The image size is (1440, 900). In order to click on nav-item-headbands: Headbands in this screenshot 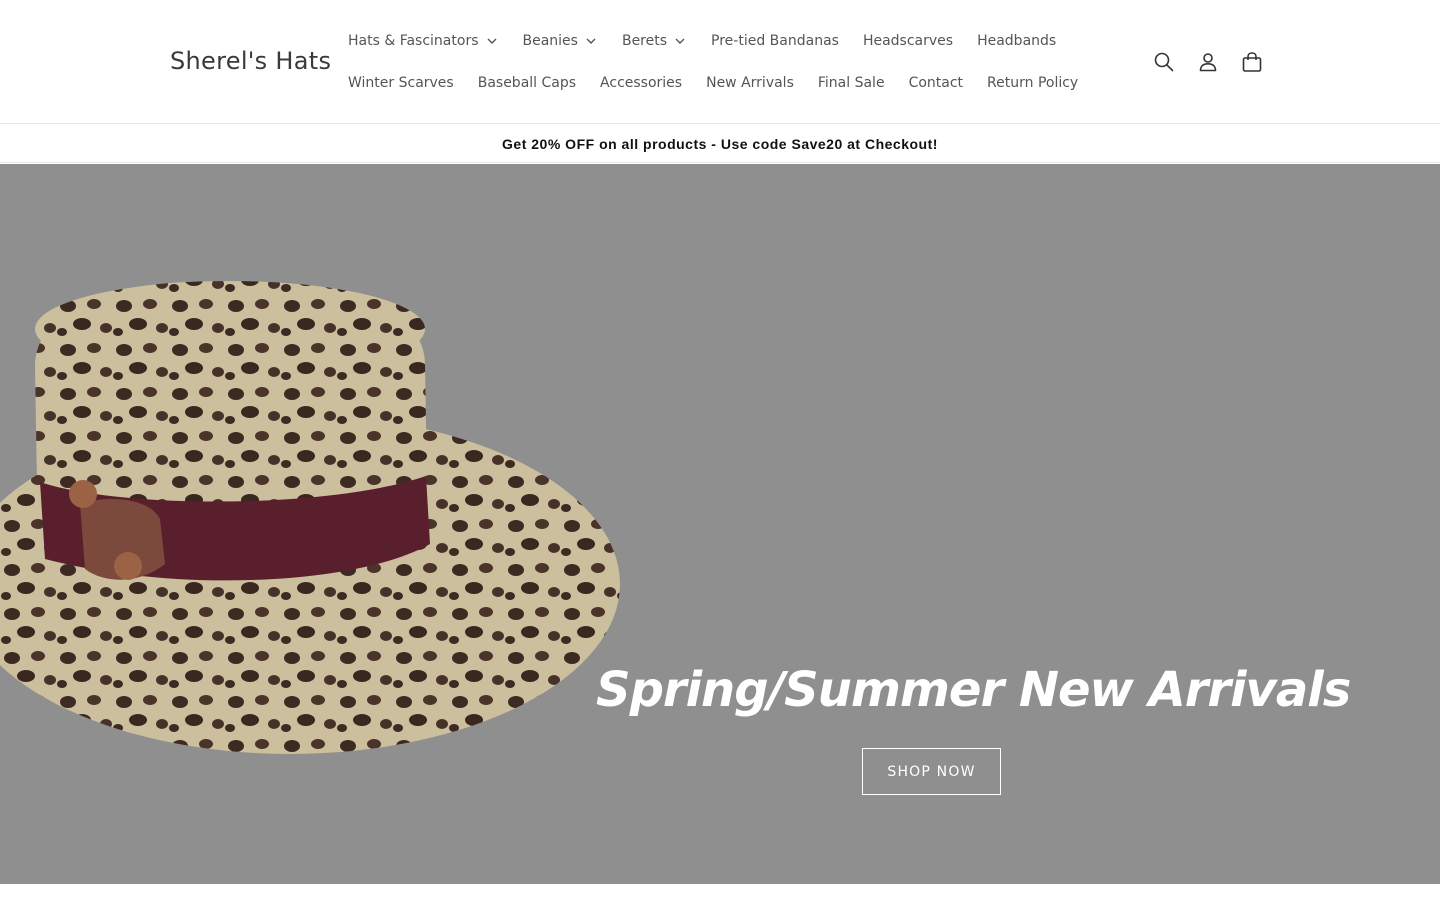, I will do `click(1016, 41)`.